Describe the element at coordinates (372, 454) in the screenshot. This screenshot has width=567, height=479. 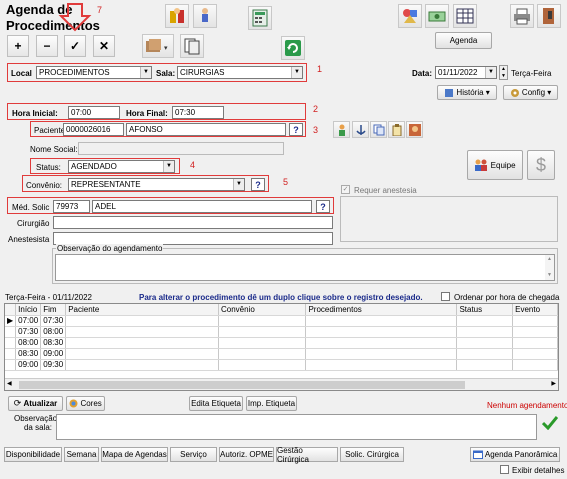
I see `solic-cirurgica-button: Solic. Cirúrgica` at that location.